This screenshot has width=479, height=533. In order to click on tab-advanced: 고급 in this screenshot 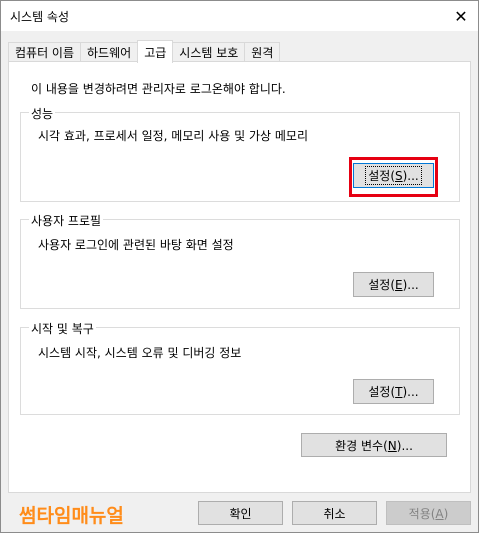, I will do `click(155, 51)`.